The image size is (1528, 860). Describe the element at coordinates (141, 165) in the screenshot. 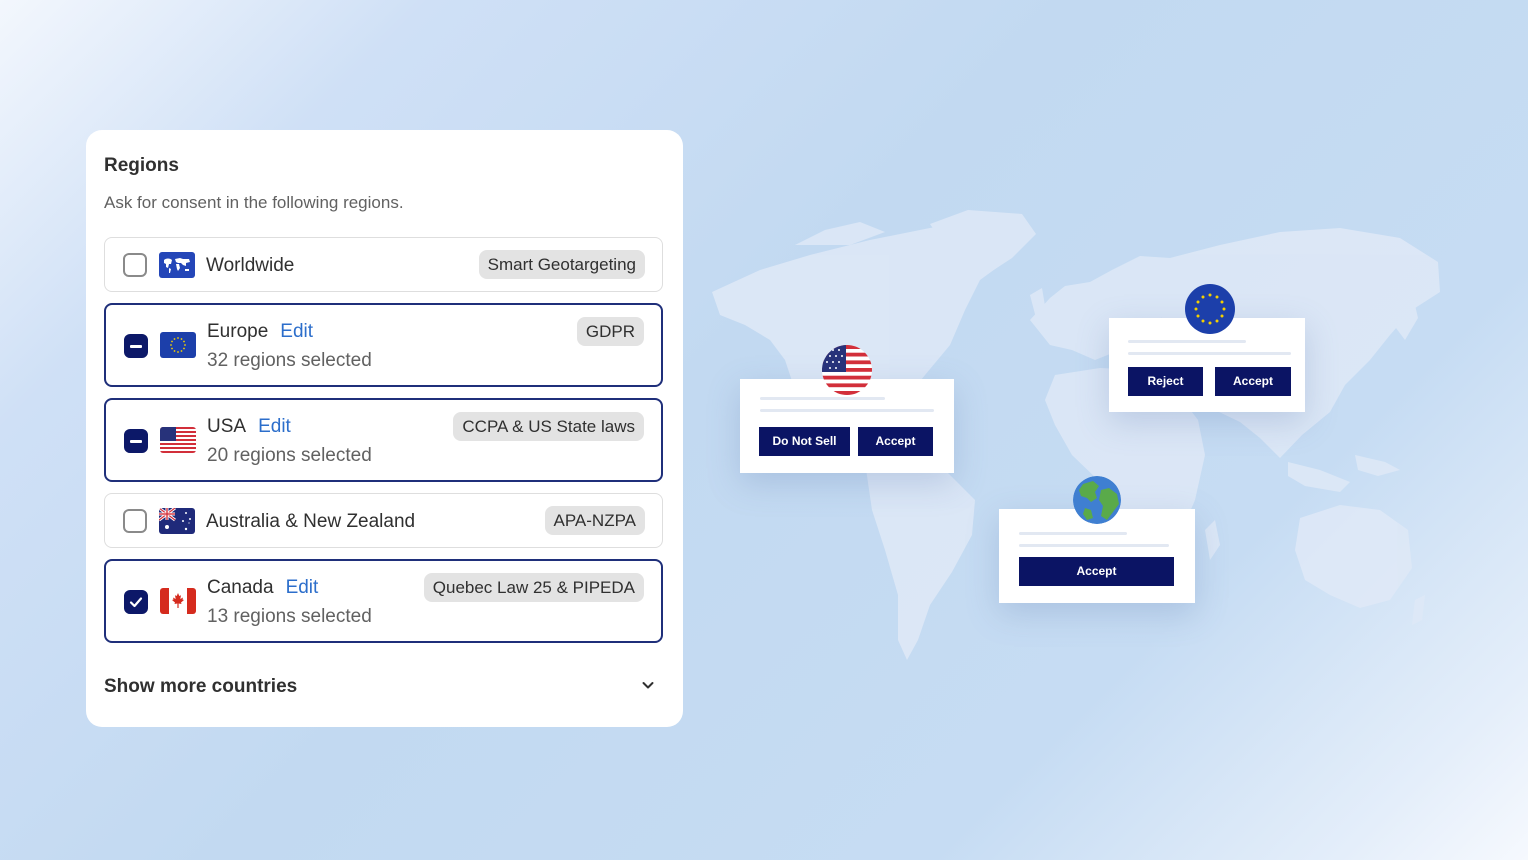

I see `panel-title: Regions` at that location.